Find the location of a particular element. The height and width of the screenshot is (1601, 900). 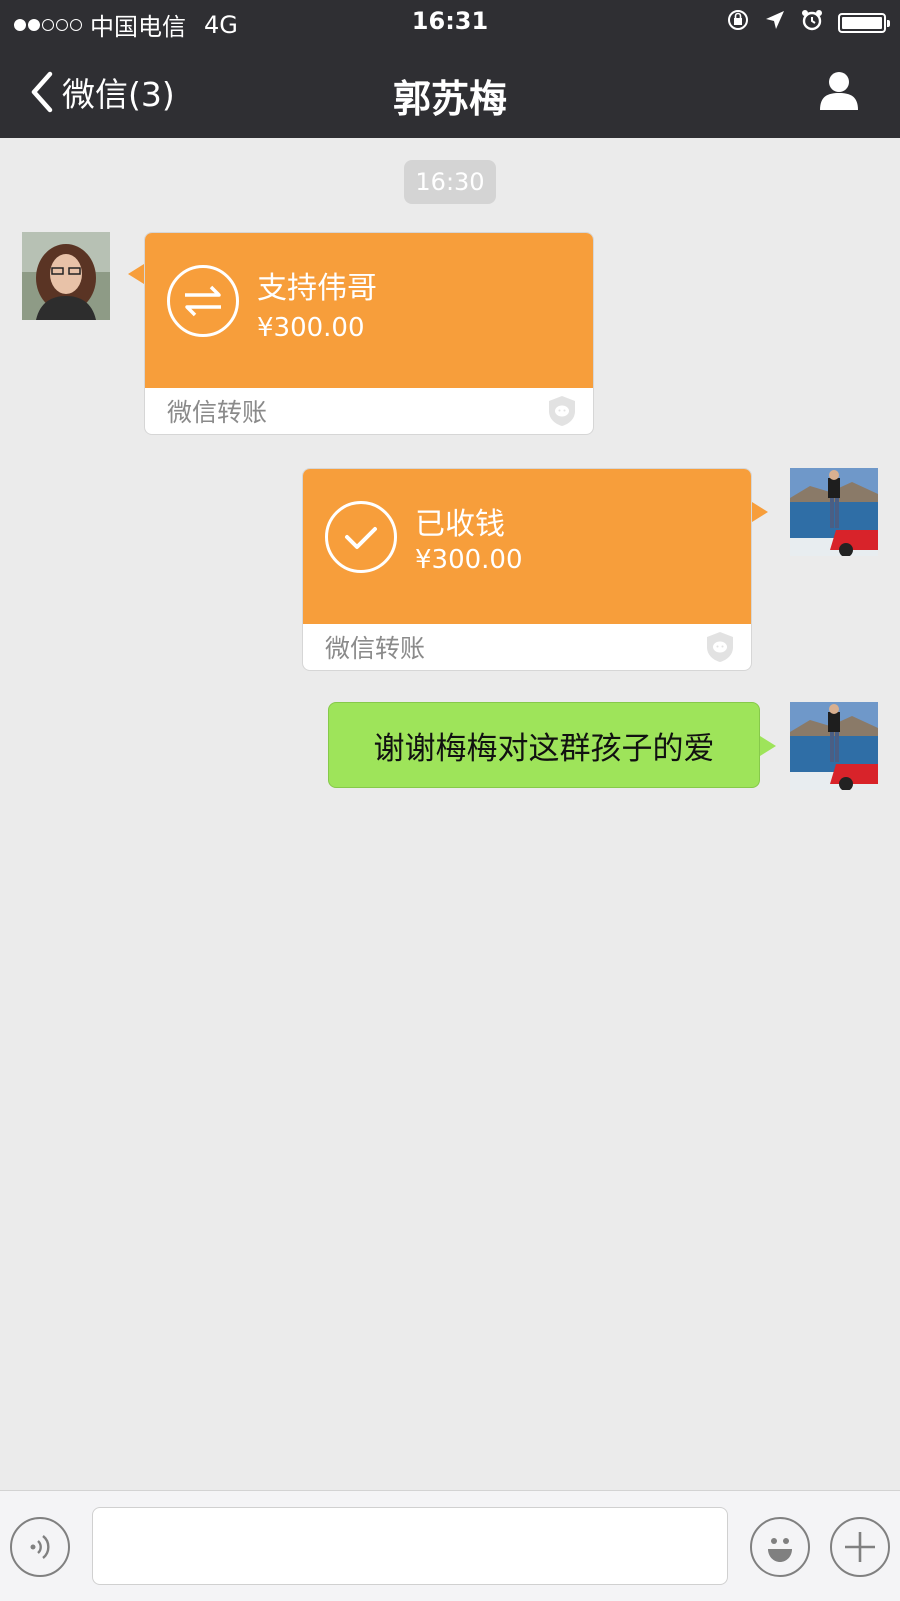

message-input is located at coordinates (410, 1546).